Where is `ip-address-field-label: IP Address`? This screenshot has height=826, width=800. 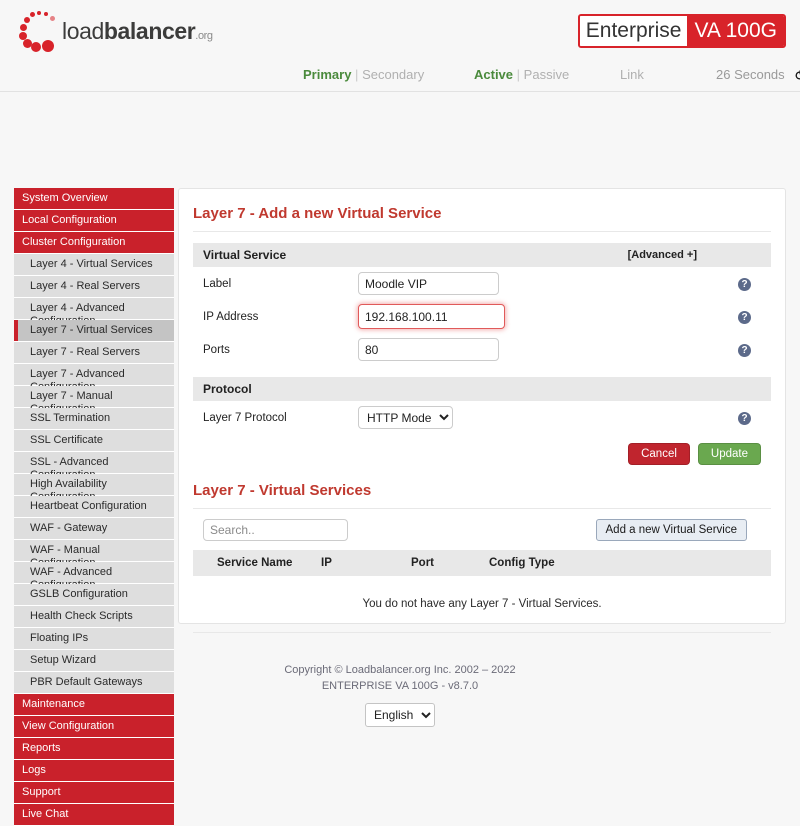
ip-address-field-label: IP Address is located at coordinates (231, 316).